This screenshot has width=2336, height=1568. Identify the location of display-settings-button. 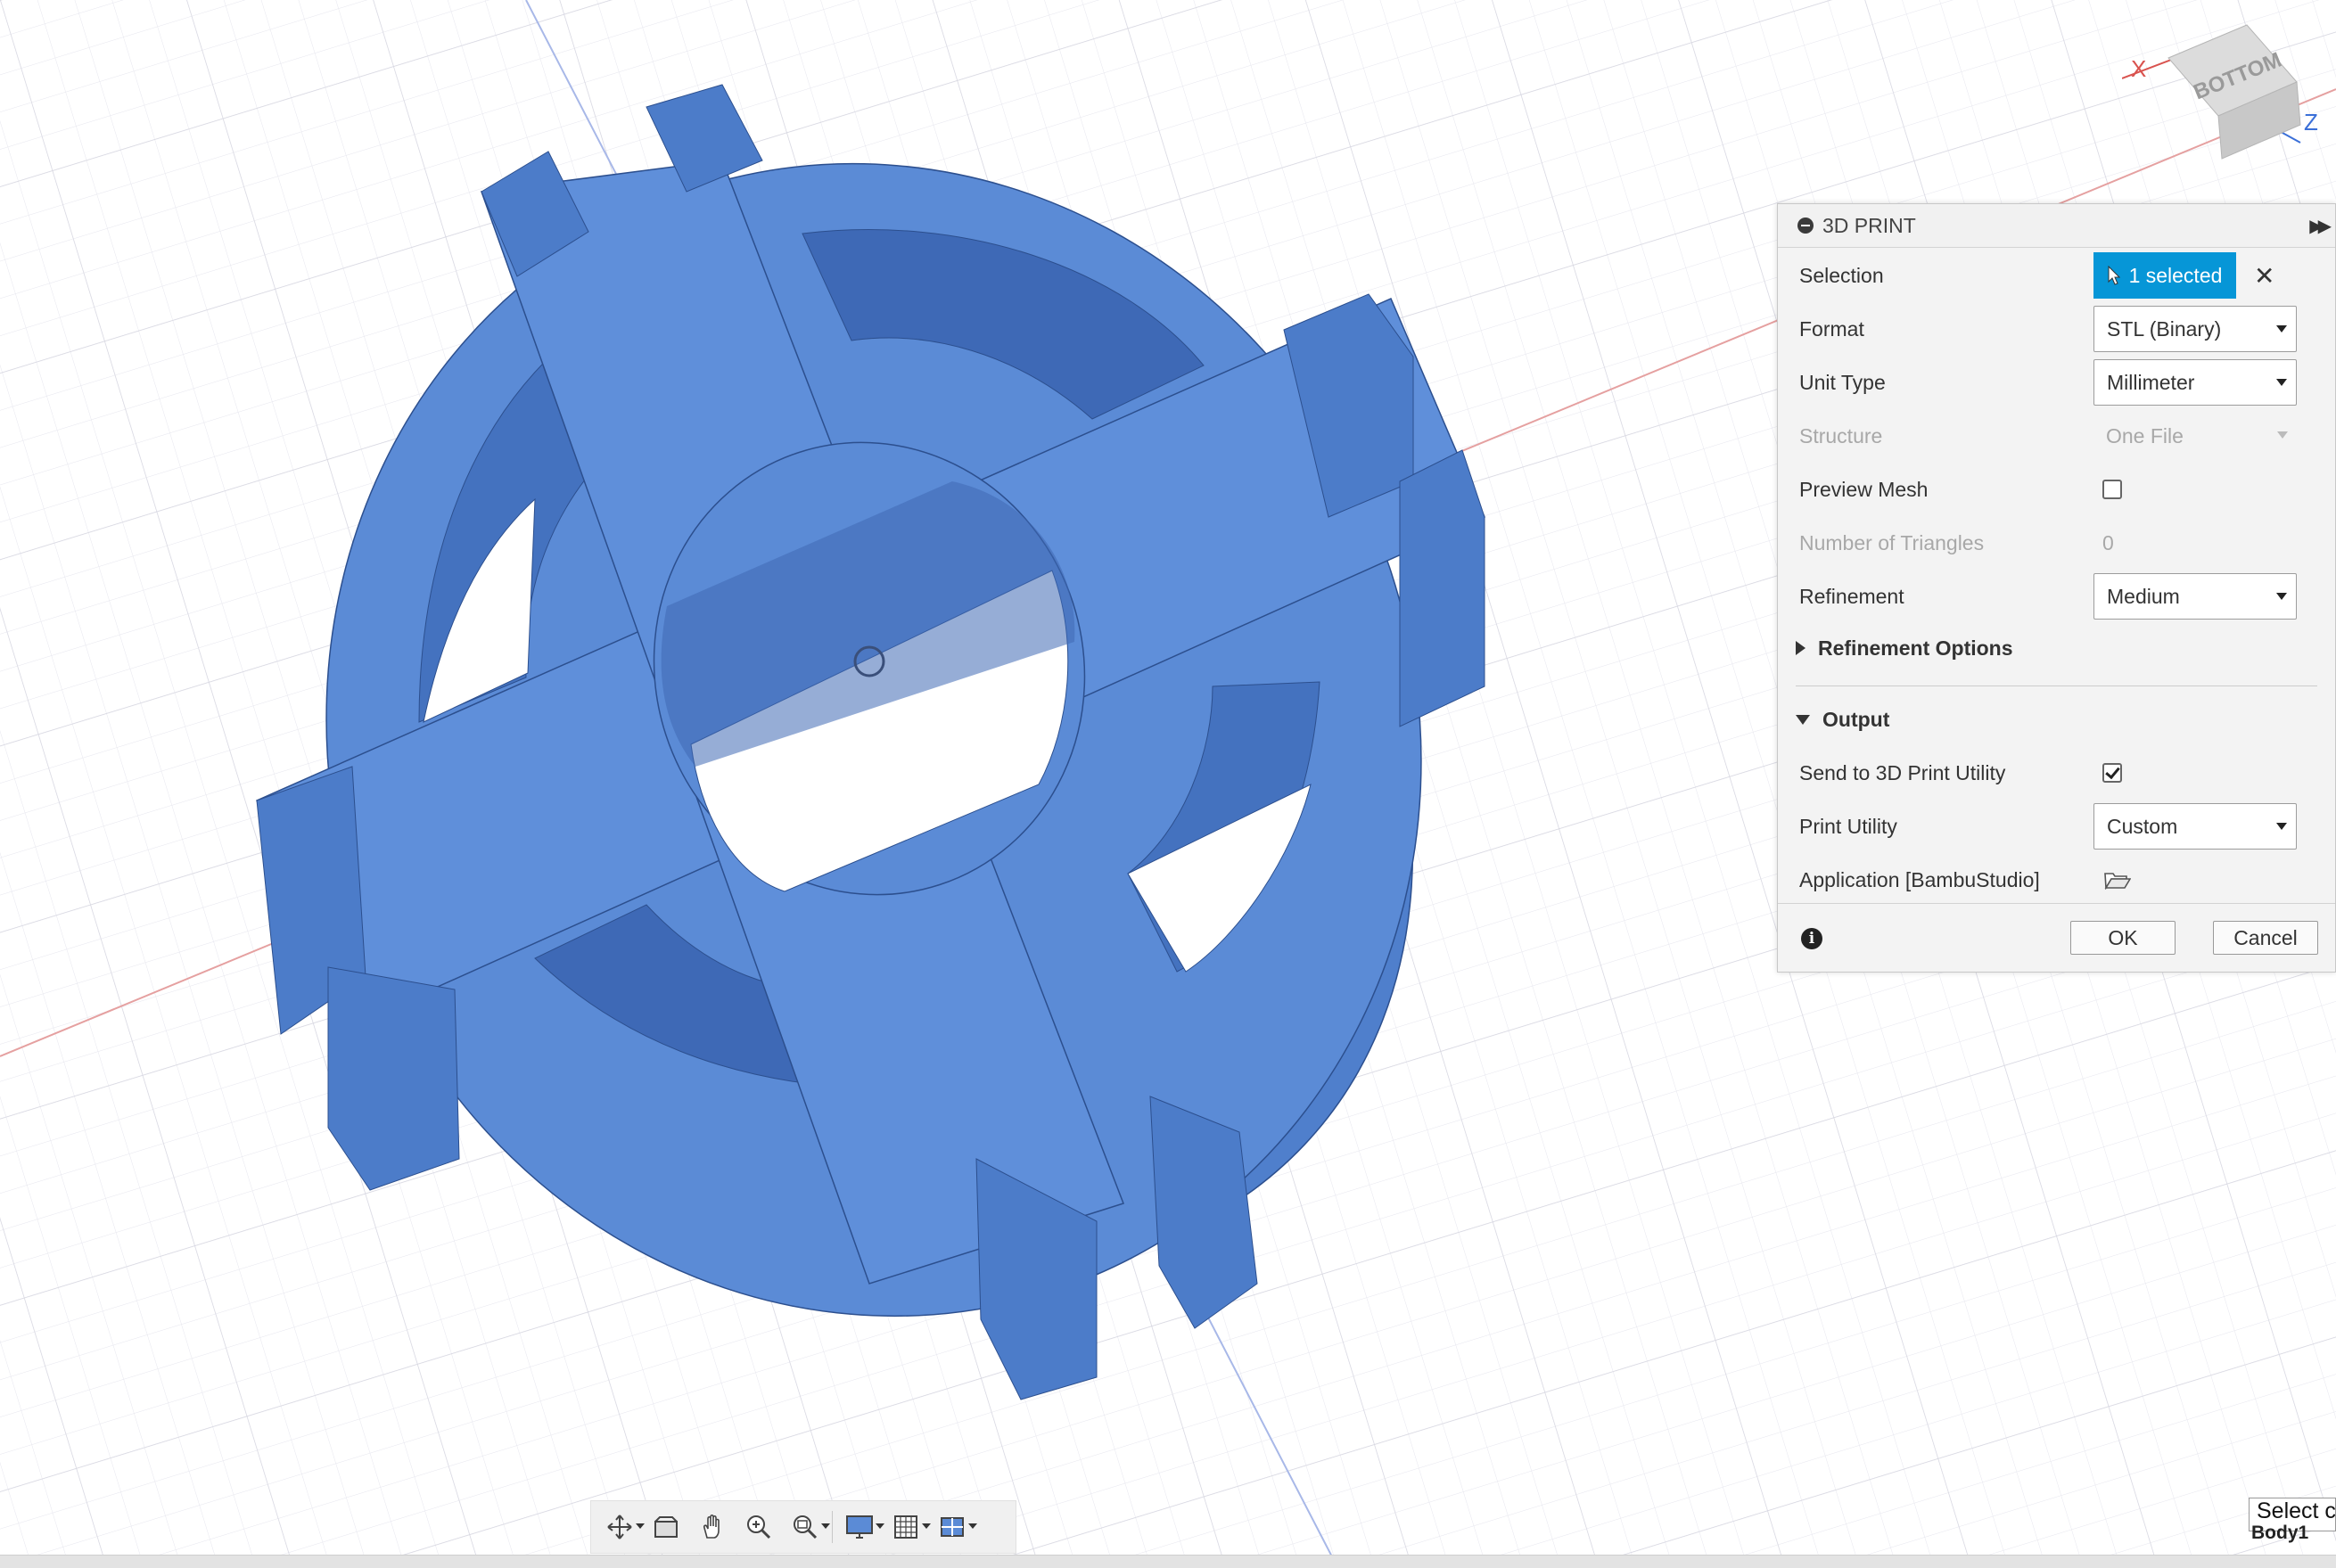
(862, 1527).